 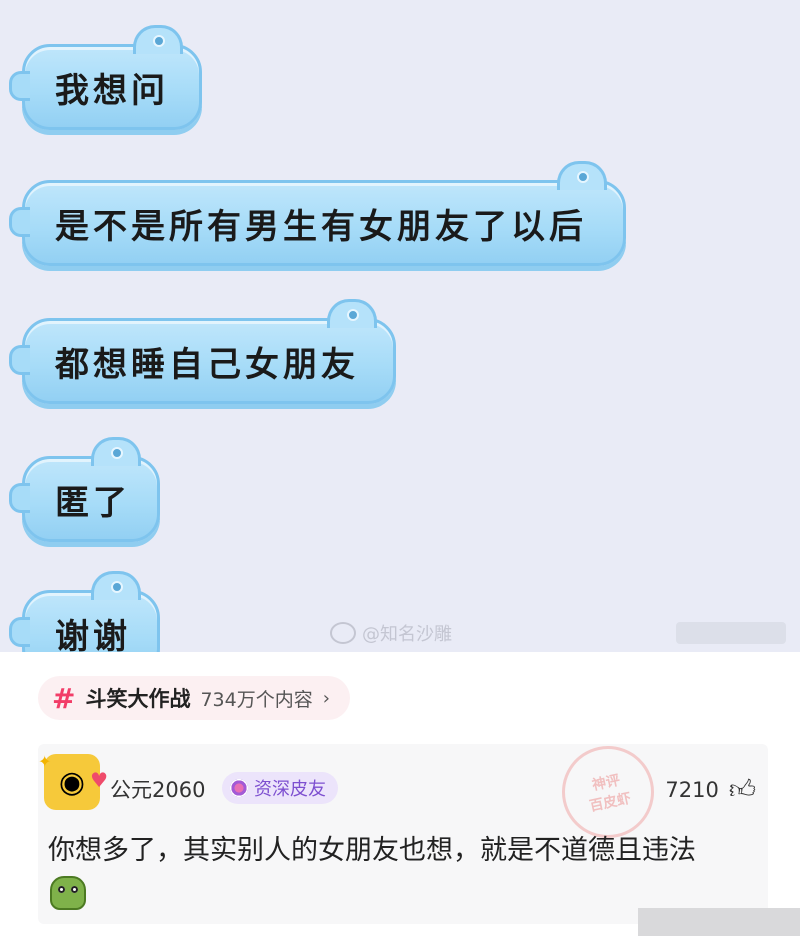 I want to click on topic-tag: # 斗笑大作战 734万个内容 ›, so click(x=194, y=698).